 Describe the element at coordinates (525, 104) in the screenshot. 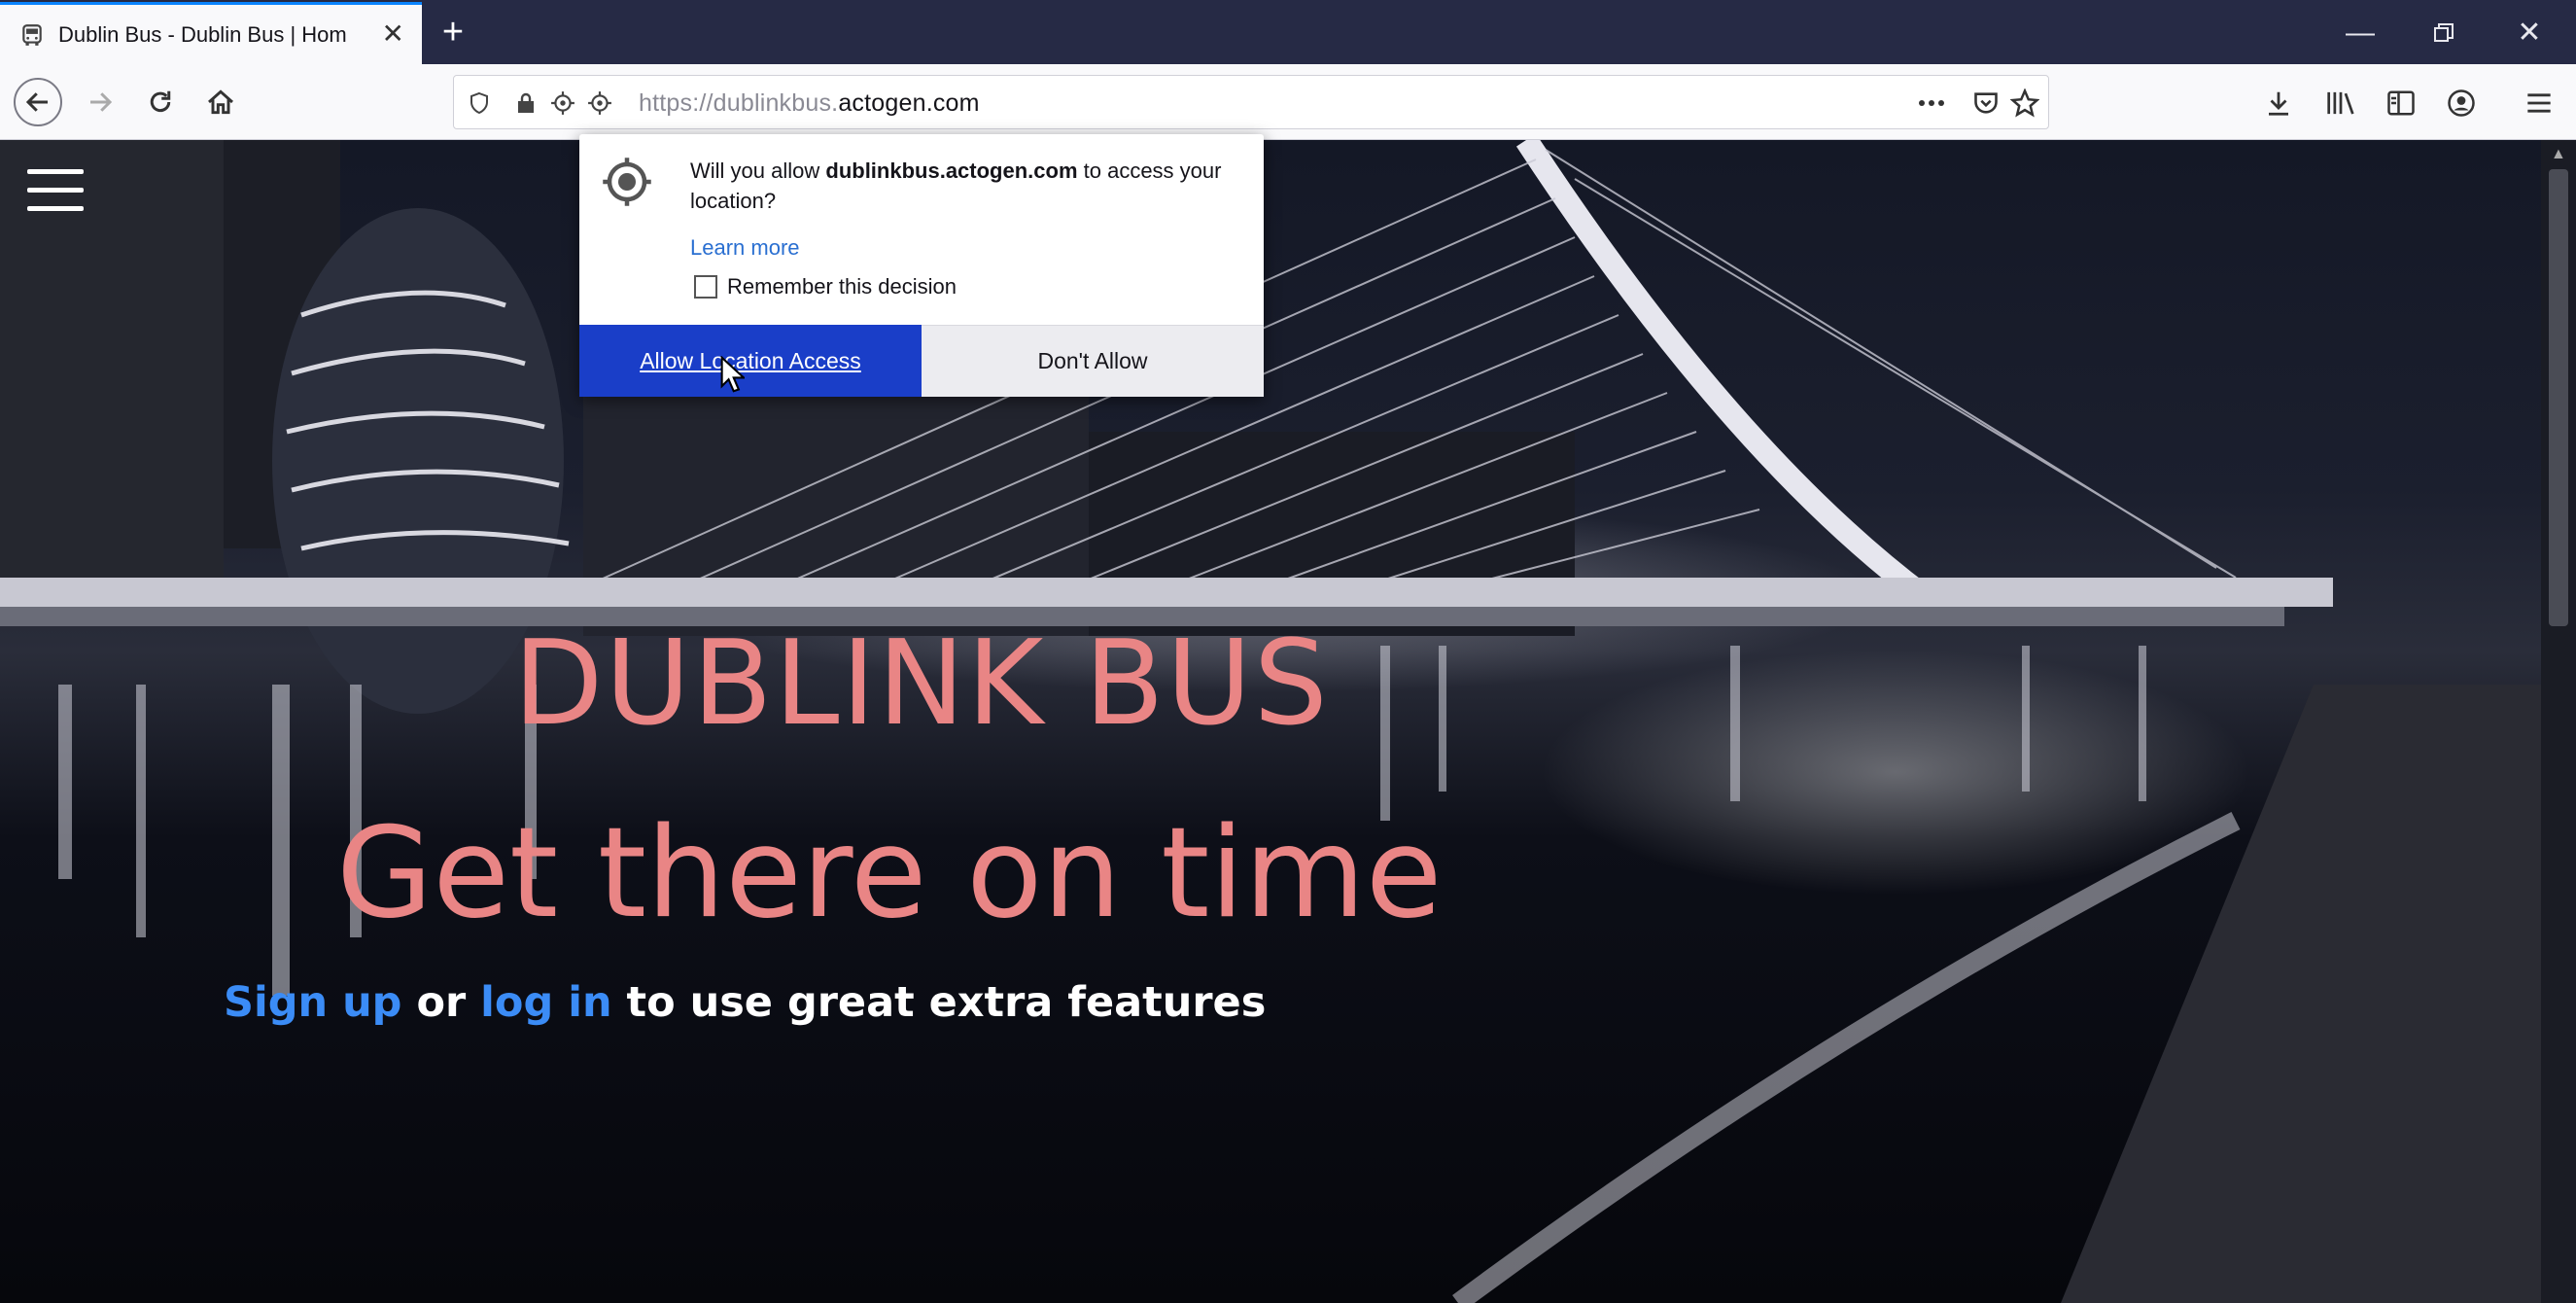

I see `lock-icon` at that location.